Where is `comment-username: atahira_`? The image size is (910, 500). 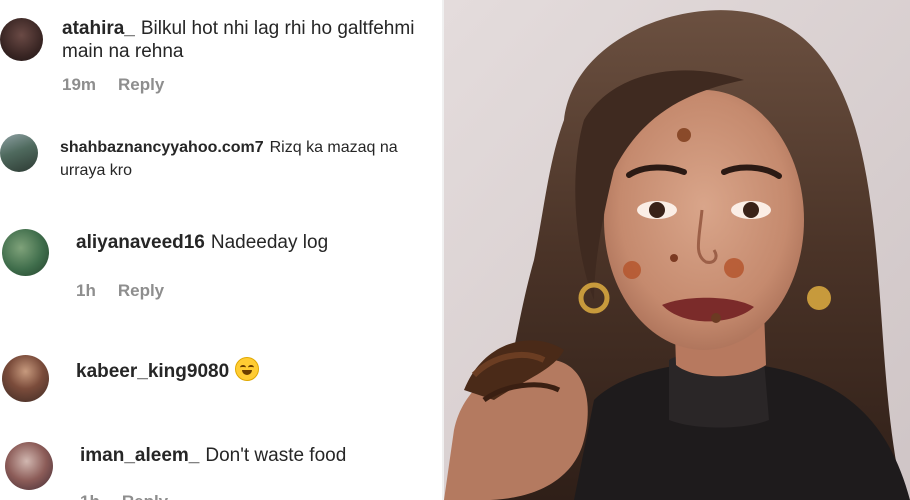
comment-username: atahira_ is located at coordinates (98, 28).